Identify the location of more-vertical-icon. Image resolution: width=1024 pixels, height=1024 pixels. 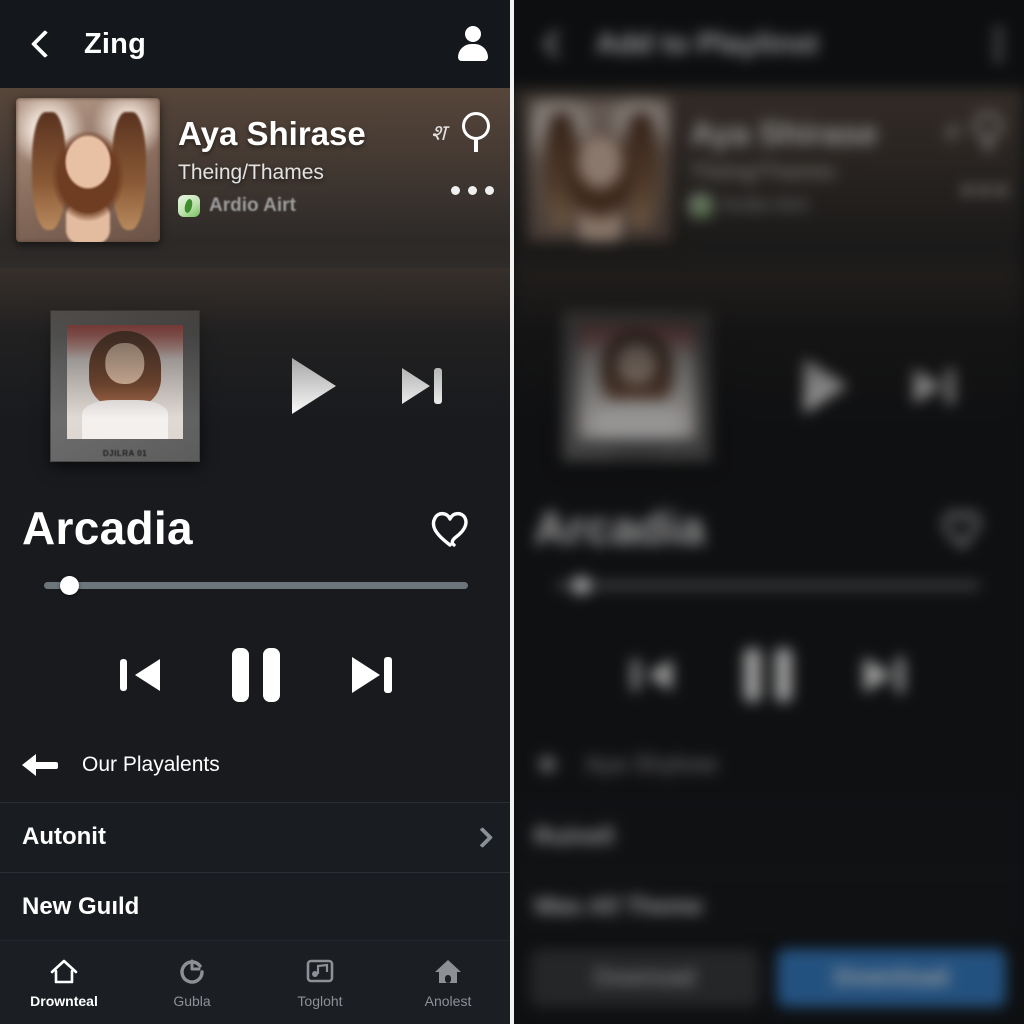
(998, 44).